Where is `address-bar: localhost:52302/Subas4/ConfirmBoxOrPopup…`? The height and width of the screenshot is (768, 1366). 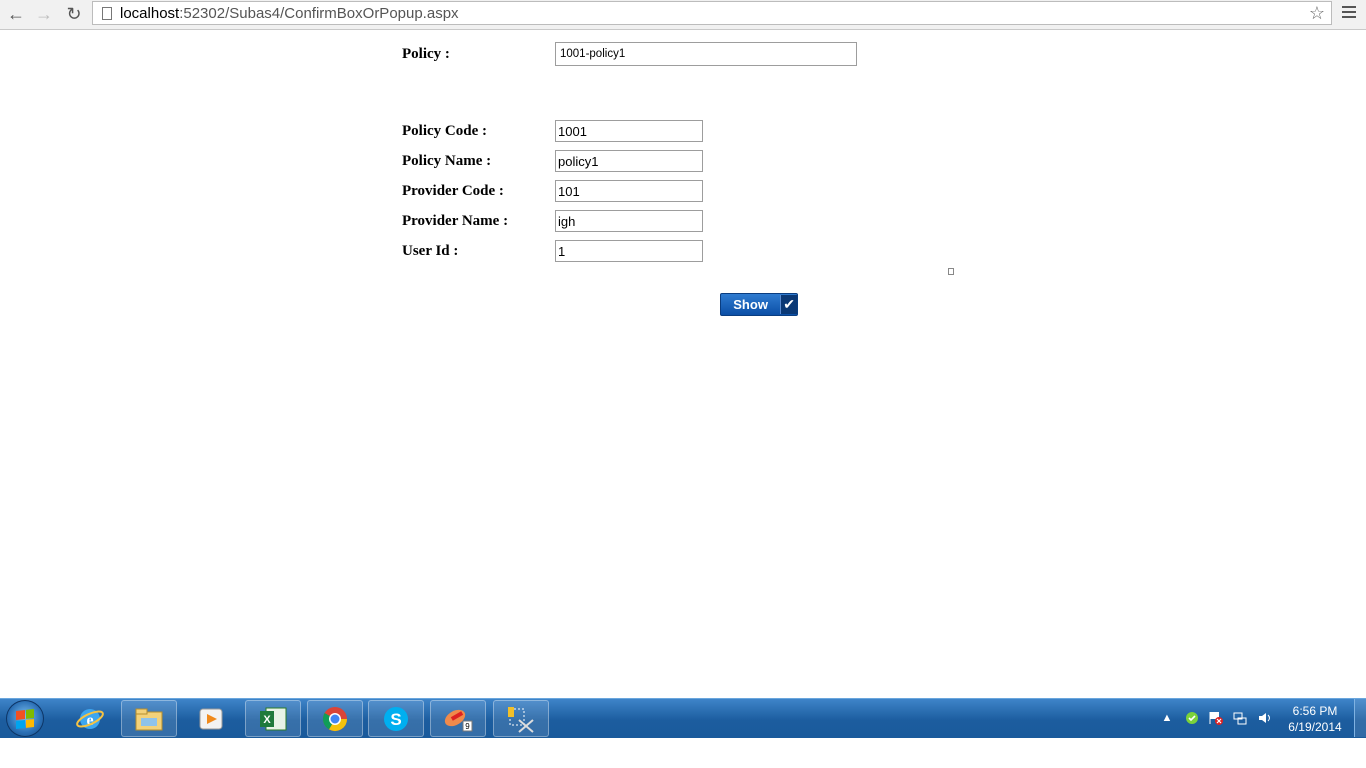 address-bar: localhost:52302/Subas4/ConfirmBoxOrPopup… is located at coordinates (712, 13).